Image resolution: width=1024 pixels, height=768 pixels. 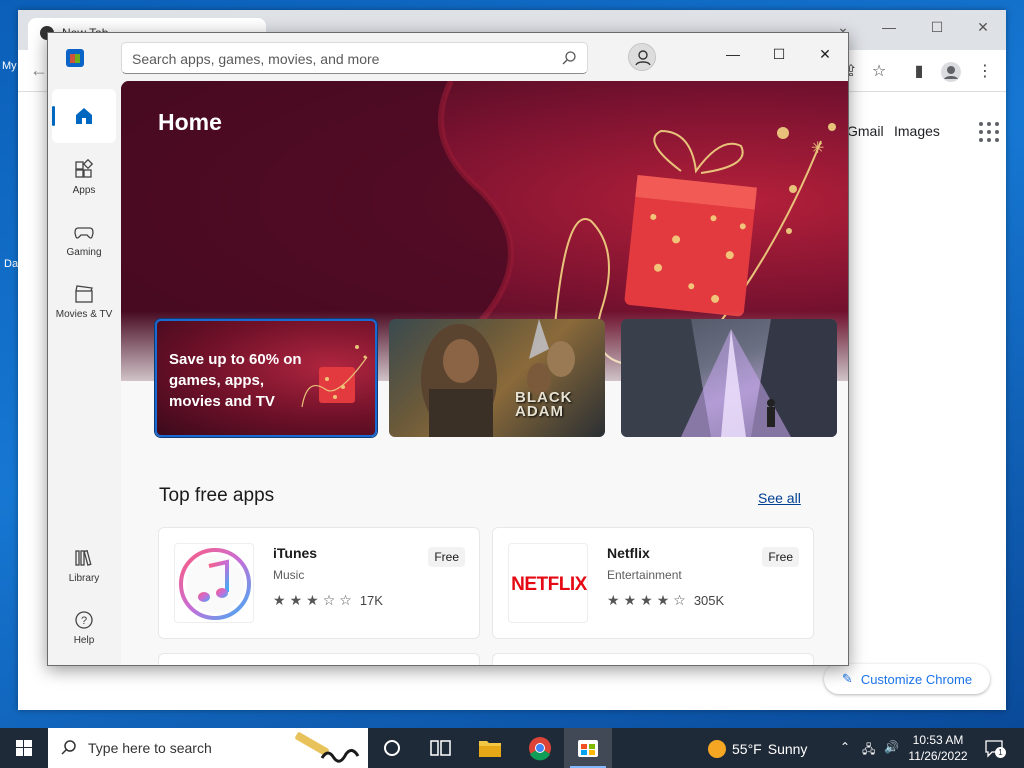 I want to click on volume-icon: 🔊, so click(x=891, y=747).